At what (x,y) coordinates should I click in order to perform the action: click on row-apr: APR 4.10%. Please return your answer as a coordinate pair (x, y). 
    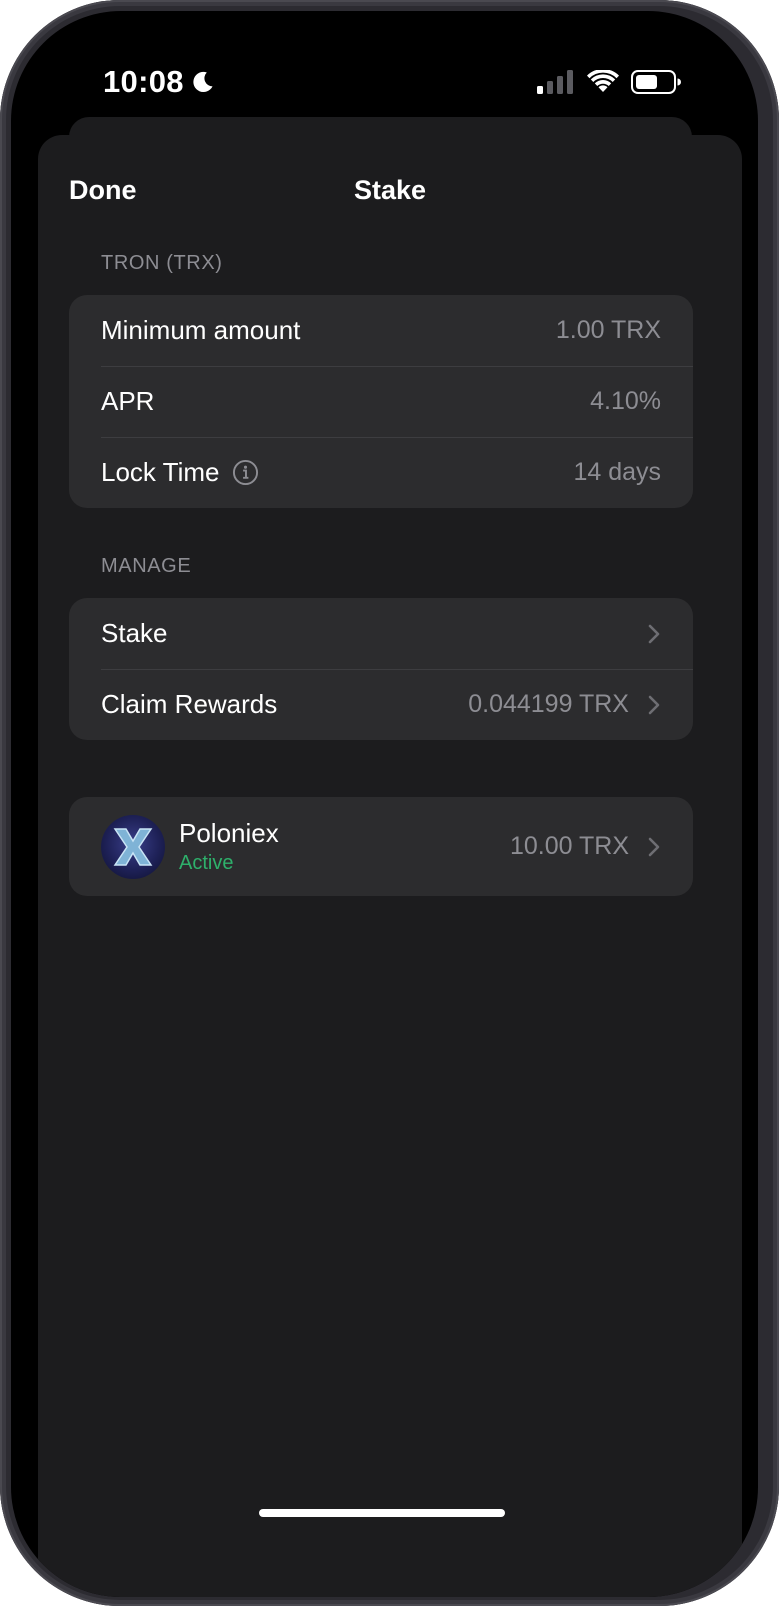
    Looking at the image, I should click on (381, 401).